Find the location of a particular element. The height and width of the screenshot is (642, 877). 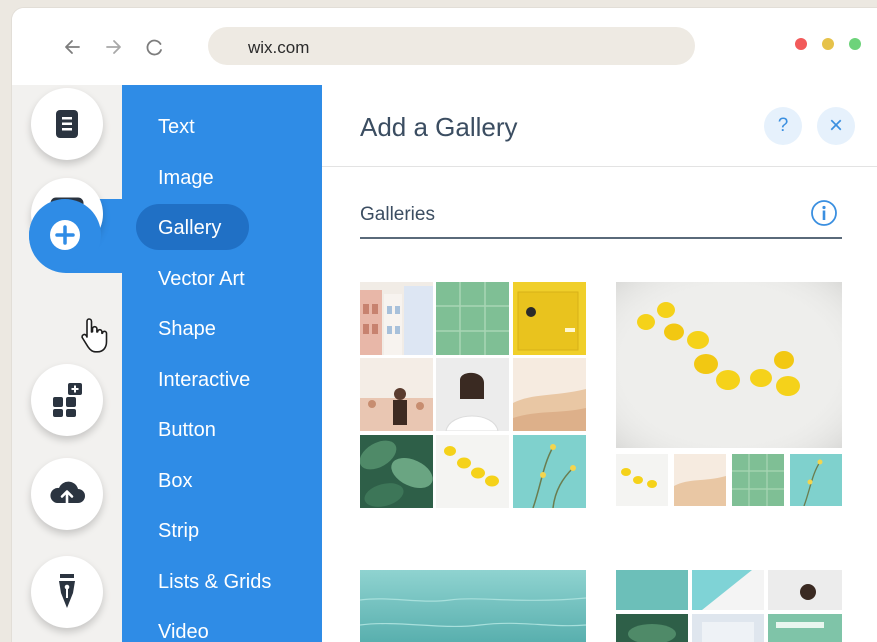

arrow-right-icon is located at coordinates (113, 47).